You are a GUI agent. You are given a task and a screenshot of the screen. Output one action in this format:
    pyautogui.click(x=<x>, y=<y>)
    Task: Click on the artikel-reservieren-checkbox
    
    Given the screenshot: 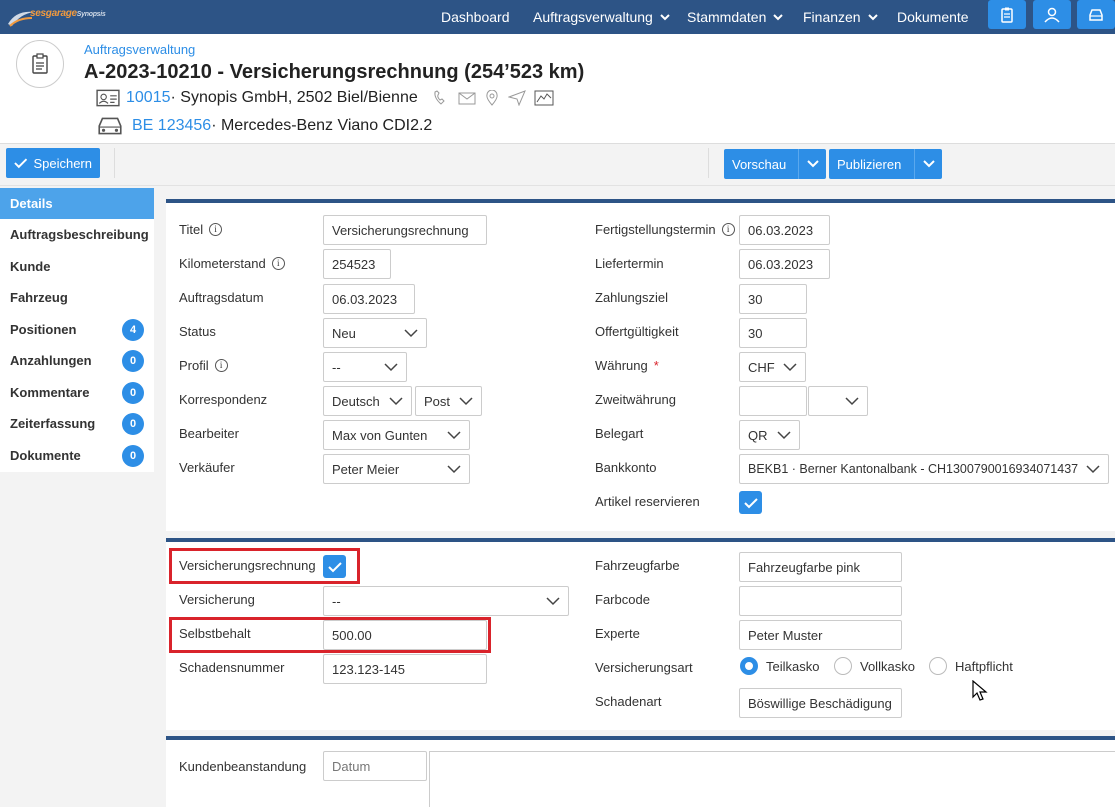 What is the action you would take?
    pyautogui.click(x=750, y=502)
    